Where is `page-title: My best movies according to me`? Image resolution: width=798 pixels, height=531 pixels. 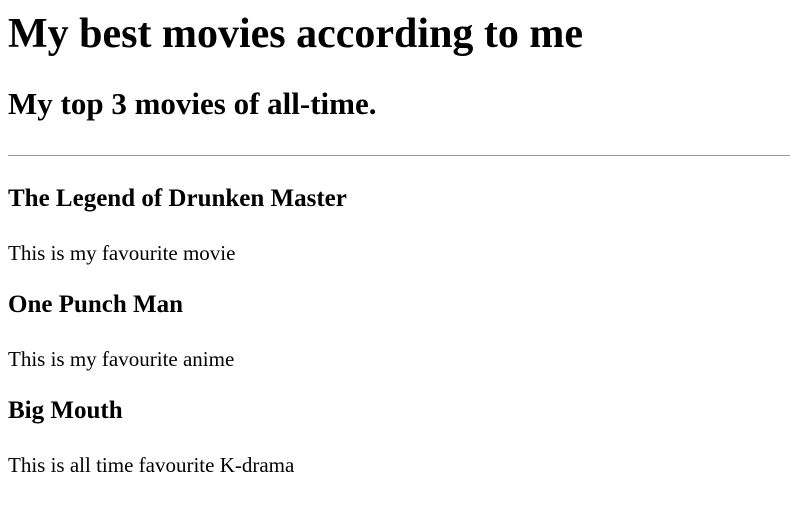 page-title: My best movies according to me is located at coordinates (296, 34).